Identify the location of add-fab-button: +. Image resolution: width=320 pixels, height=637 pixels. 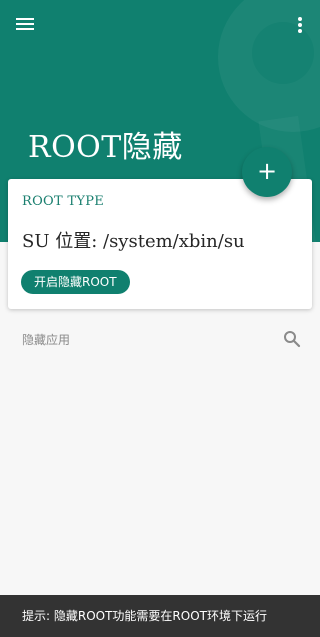
(267, 172).